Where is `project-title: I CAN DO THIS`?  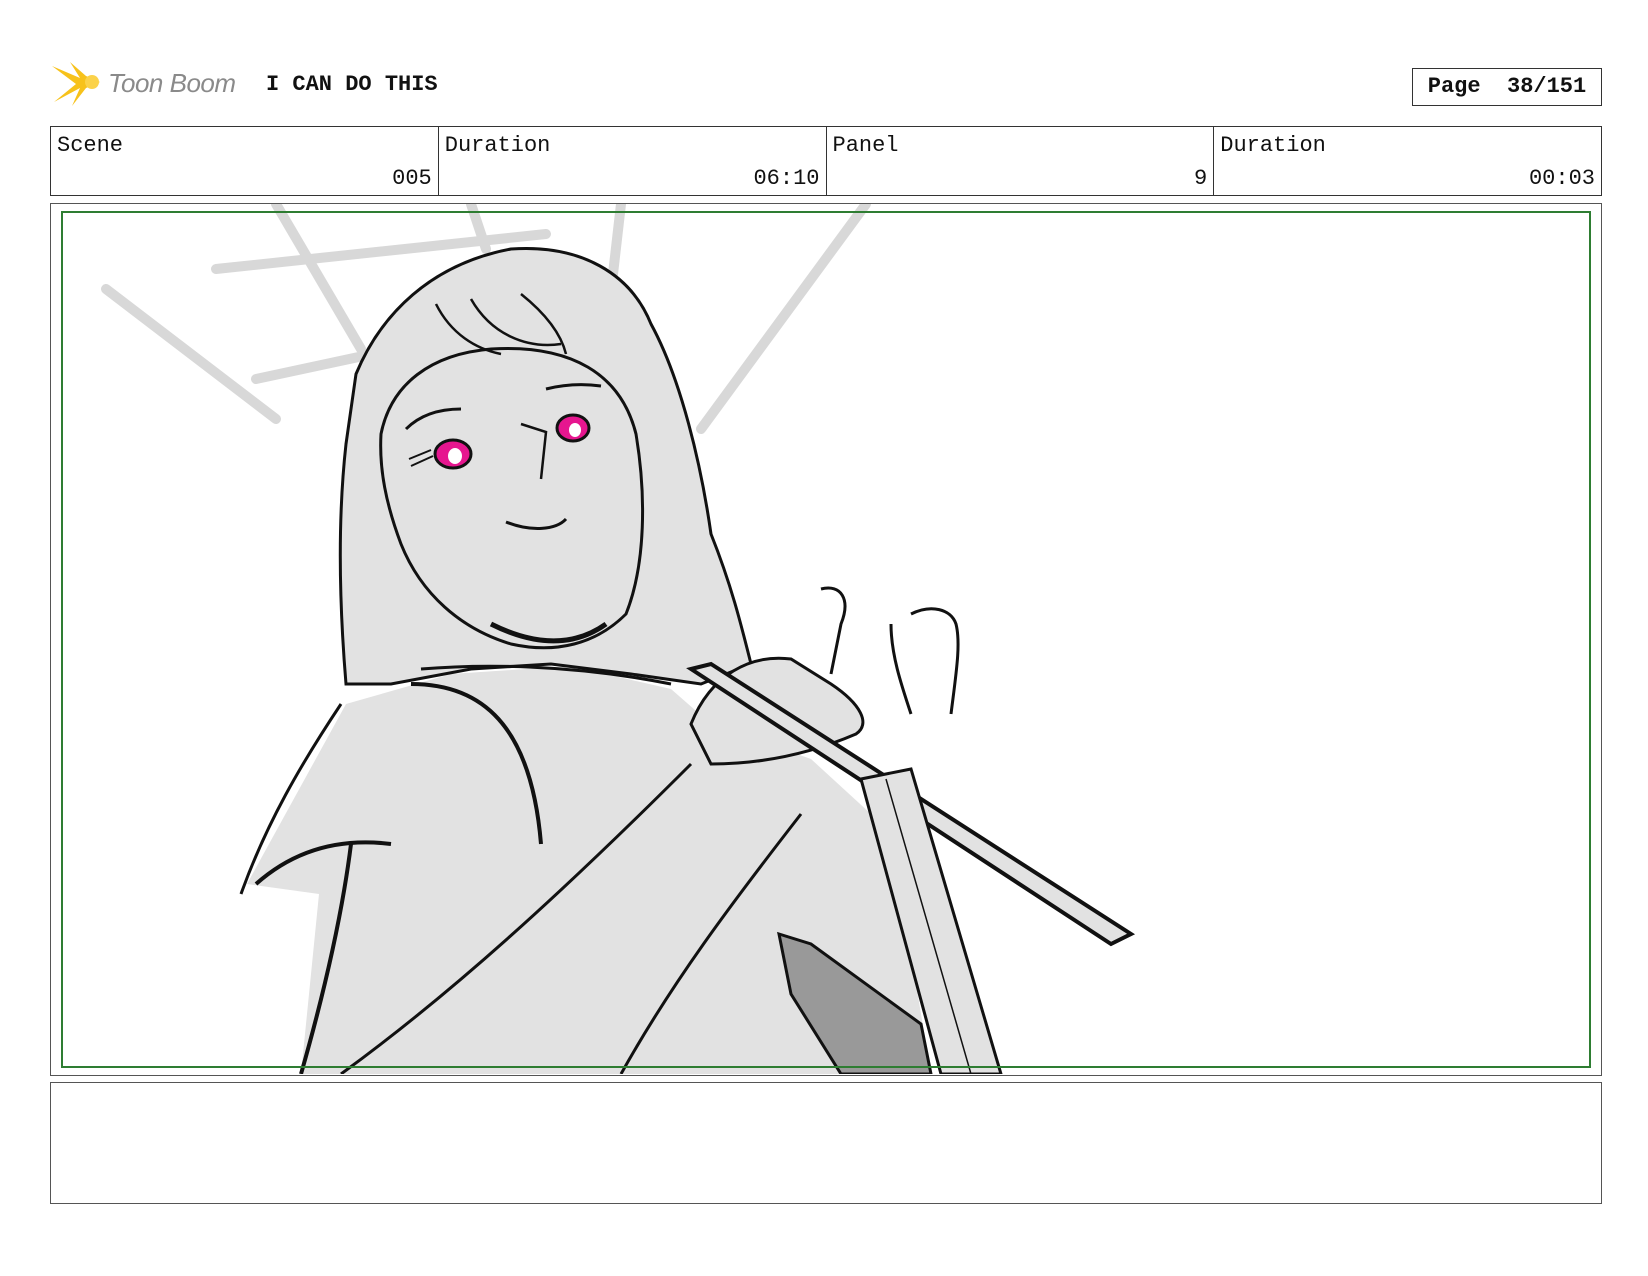 project-title: I CAN DO THIS is located at coordinates (352, 84).